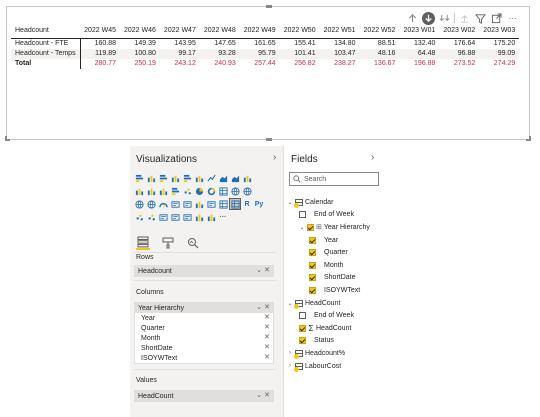 The width and height of the screenshot is (540, 417). I want to click on field-item: Σ HeadCount, so click(335, 328).